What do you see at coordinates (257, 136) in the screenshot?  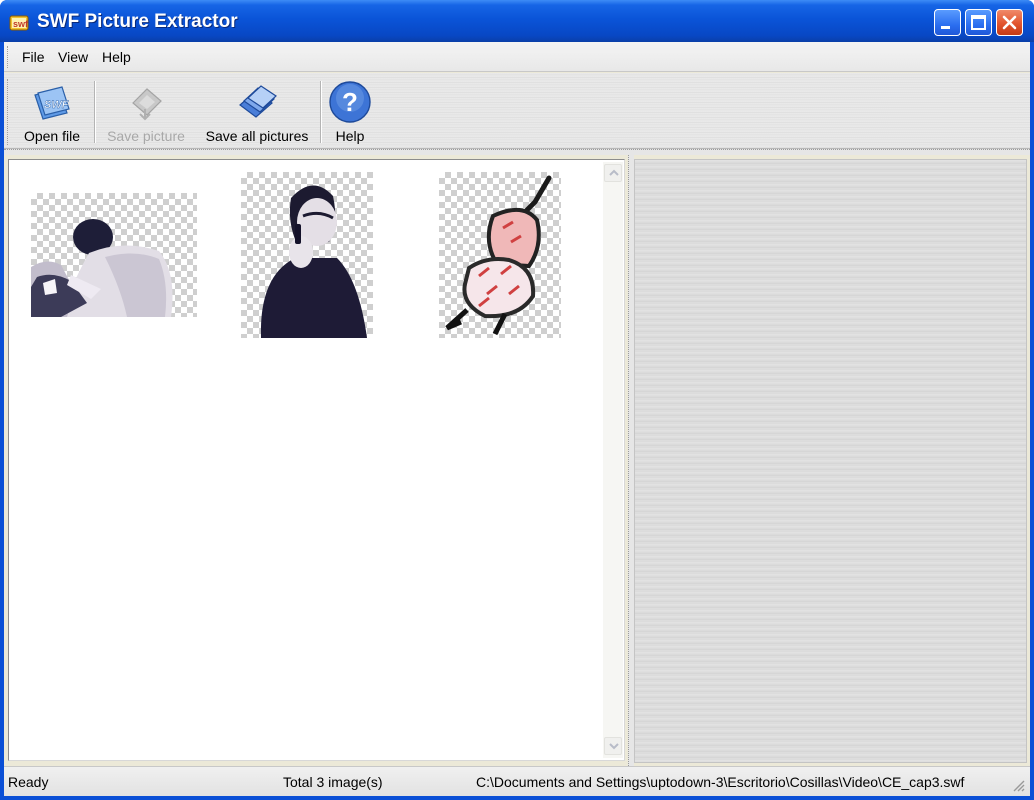 I see `save-all-pictures-label: Save all pictures` at bounding box center [257, 136].